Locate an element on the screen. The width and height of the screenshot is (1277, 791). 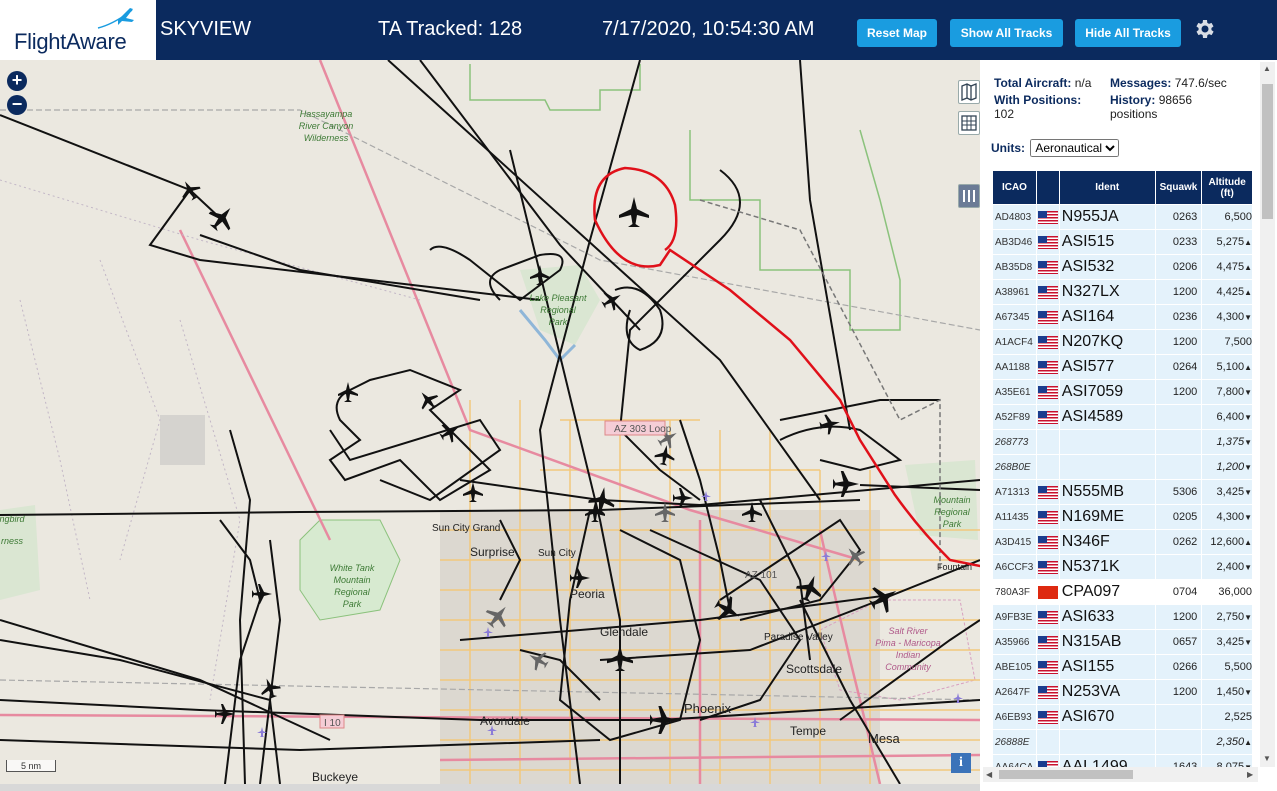
table-row: AA1188 ASI577 0264 5,100▲ is located at coordinates (1122, 367).